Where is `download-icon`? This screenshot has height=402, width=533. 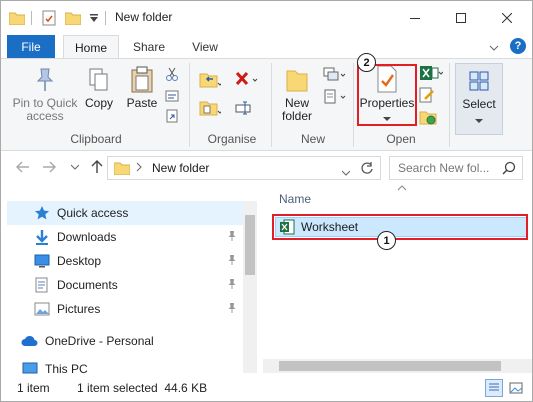
download-icon is located at coordinates (42, 237).